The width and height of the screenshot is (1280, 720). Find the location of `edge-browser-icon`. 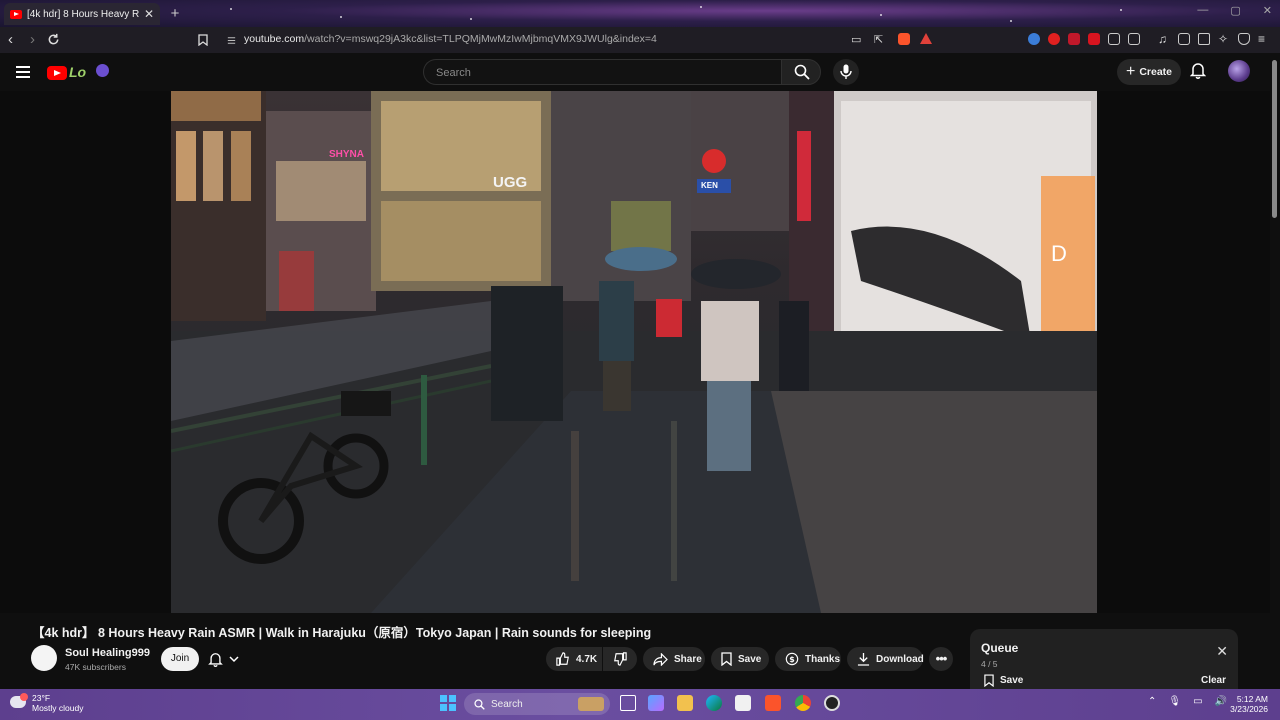

edge-browser-icon is located at coordinates (714, 703).